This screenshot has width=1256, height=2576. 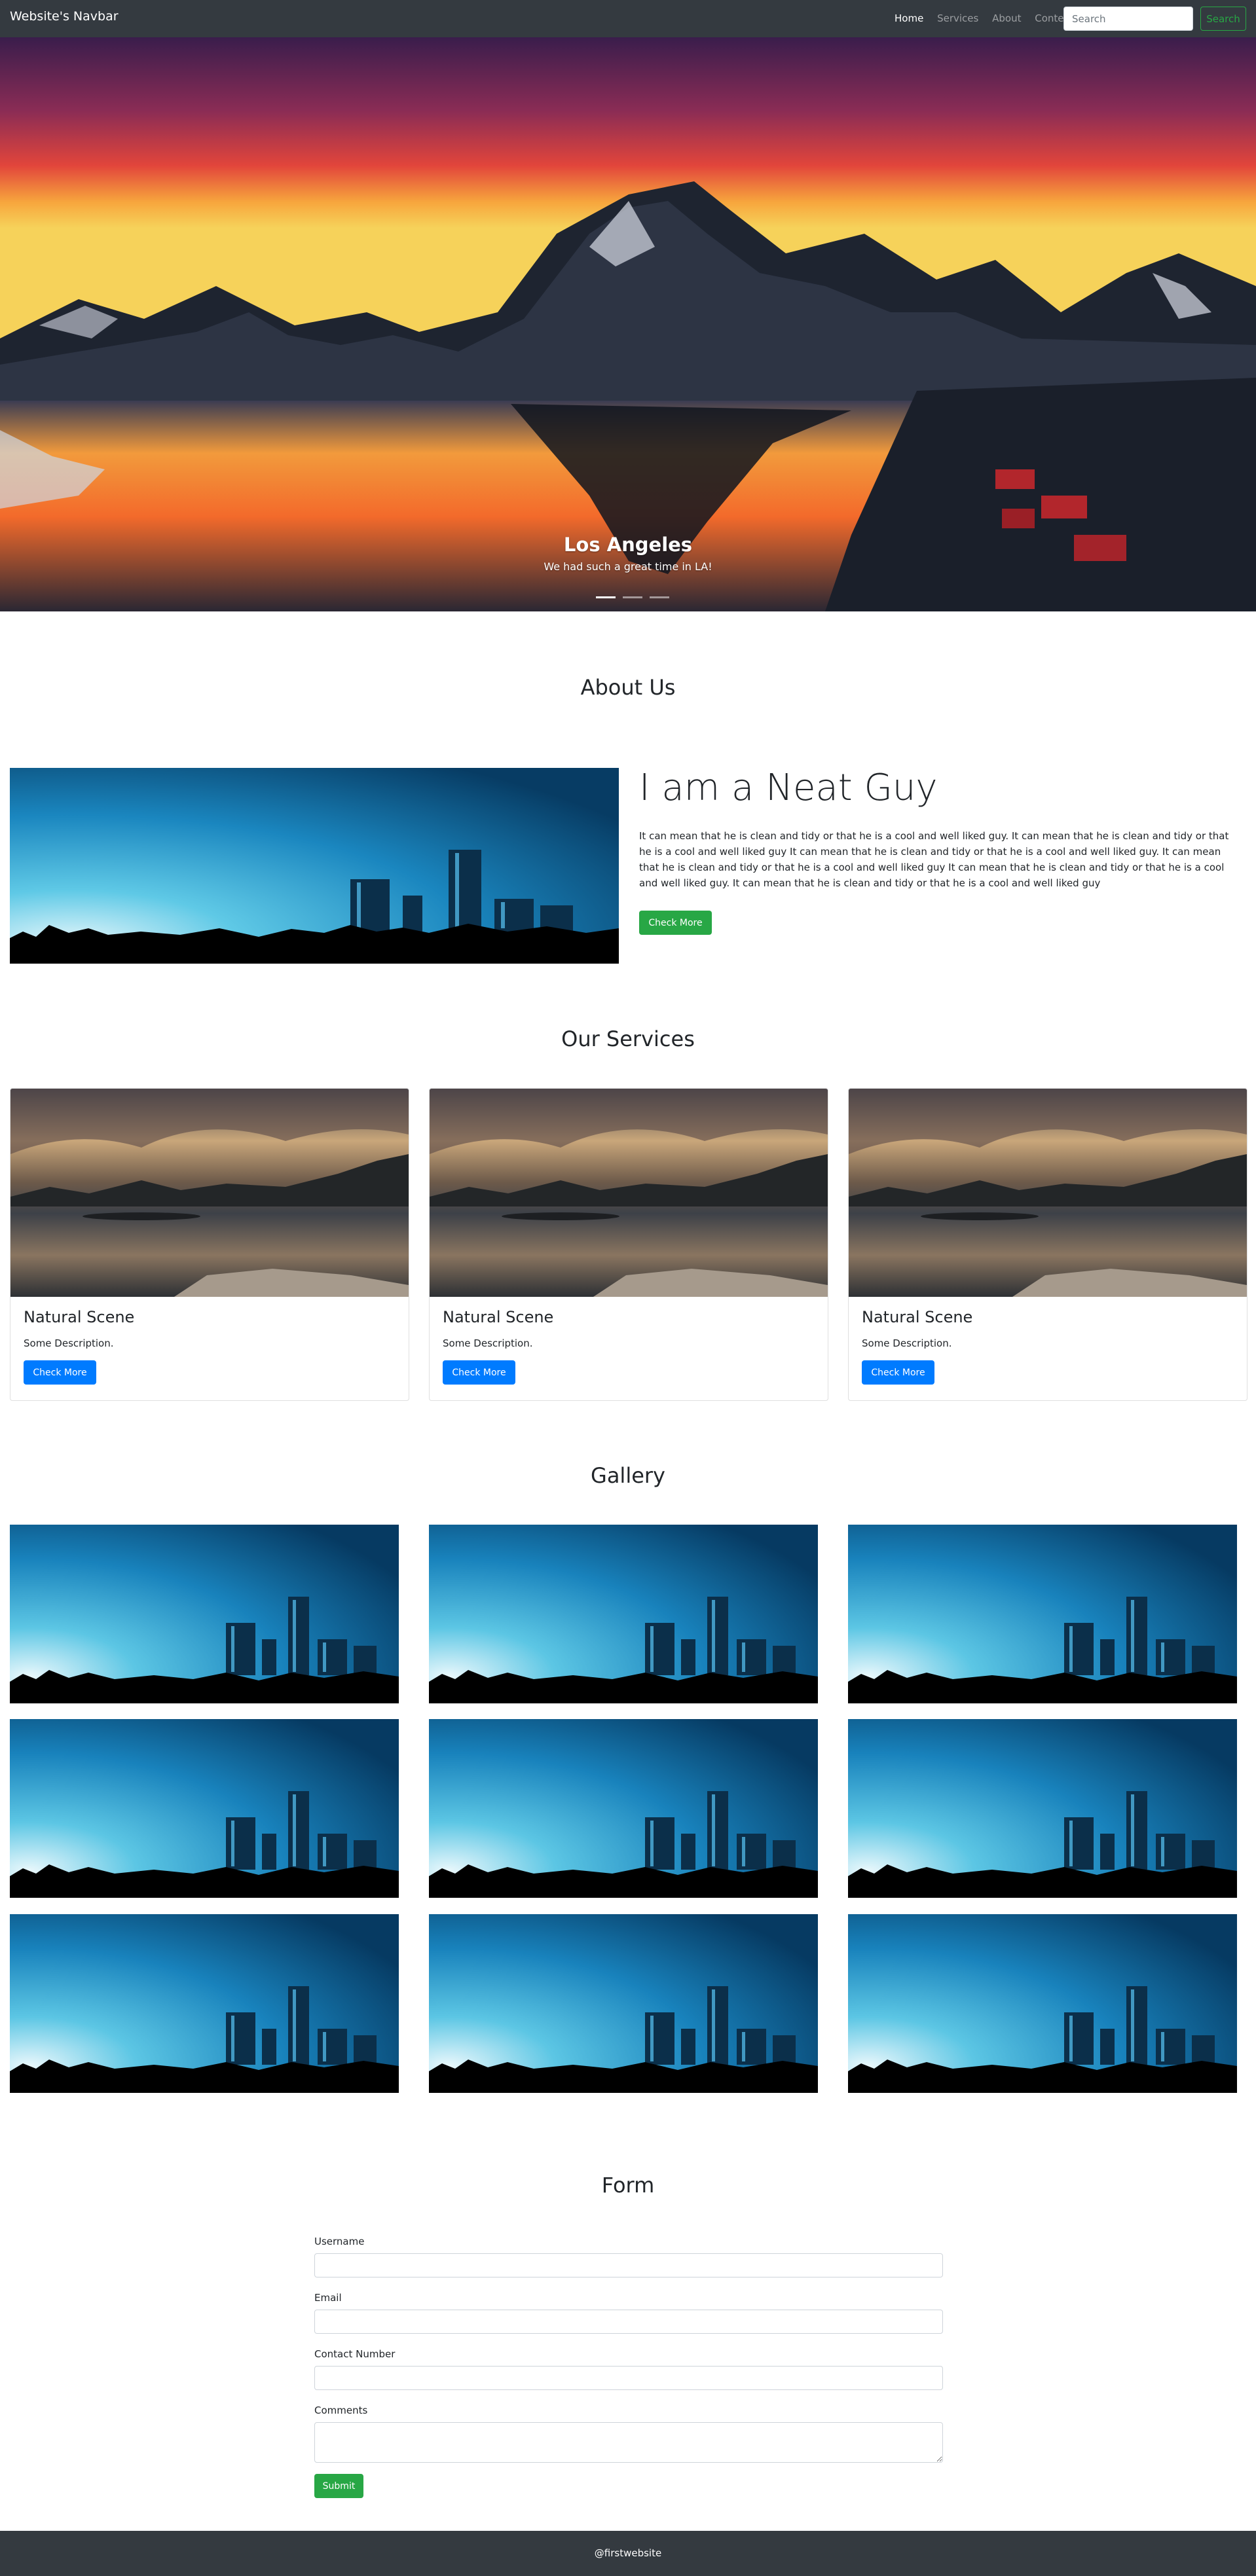 What do you see at coordinates (909, 18) in the screenshot?
I see `nav-link-home: Home` at bounding box center [909, 18].